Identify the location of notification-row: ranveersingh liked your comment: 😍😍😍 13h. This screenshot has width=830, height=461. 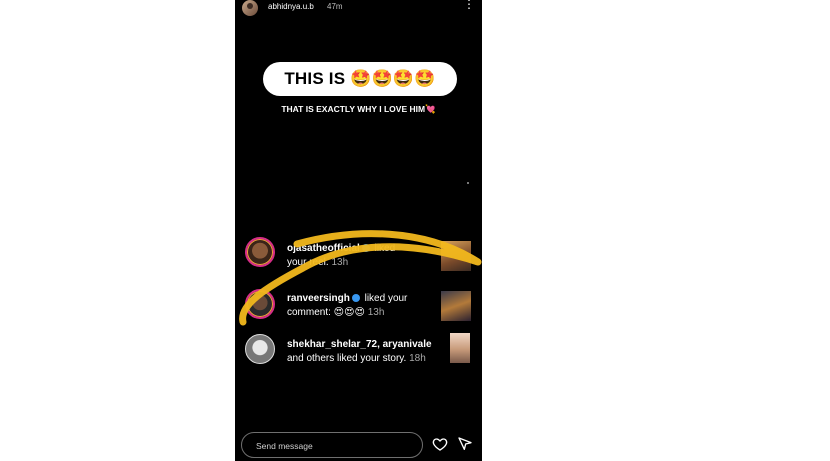
(358, 305).